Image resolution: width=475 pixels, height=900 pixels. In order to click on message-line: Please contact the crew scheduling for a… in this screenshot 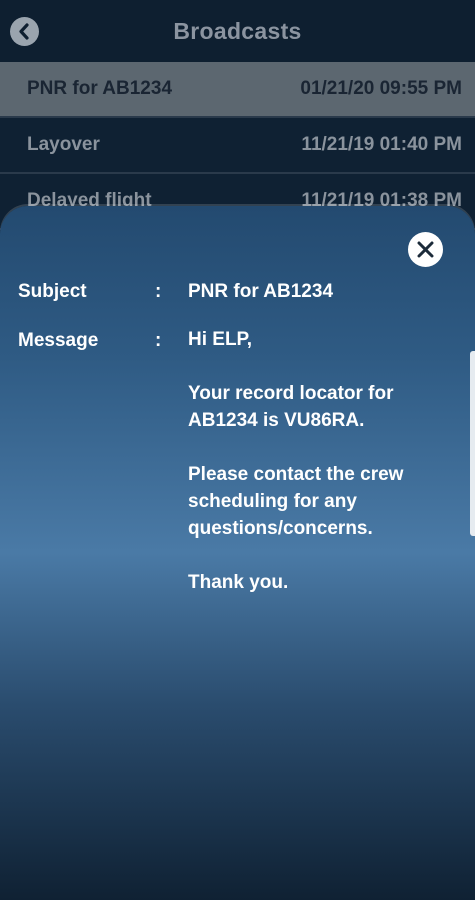, I will do `click(296, 501)`.